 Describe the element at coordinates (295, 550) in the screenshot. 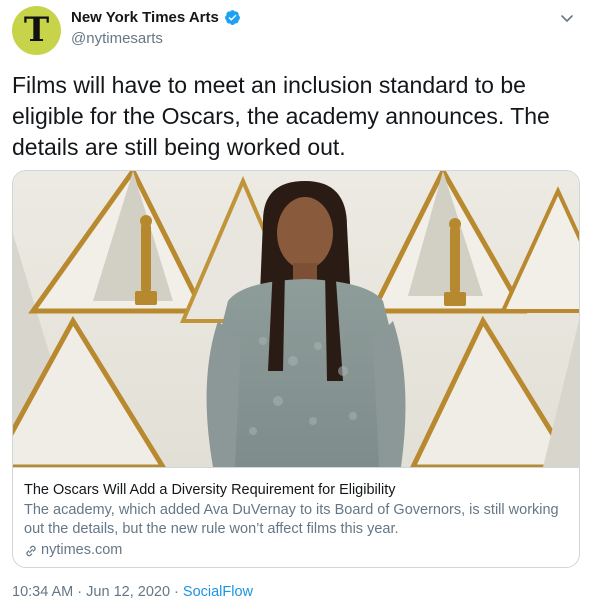

I see `link-card-domain: nytimes.com` at that location.